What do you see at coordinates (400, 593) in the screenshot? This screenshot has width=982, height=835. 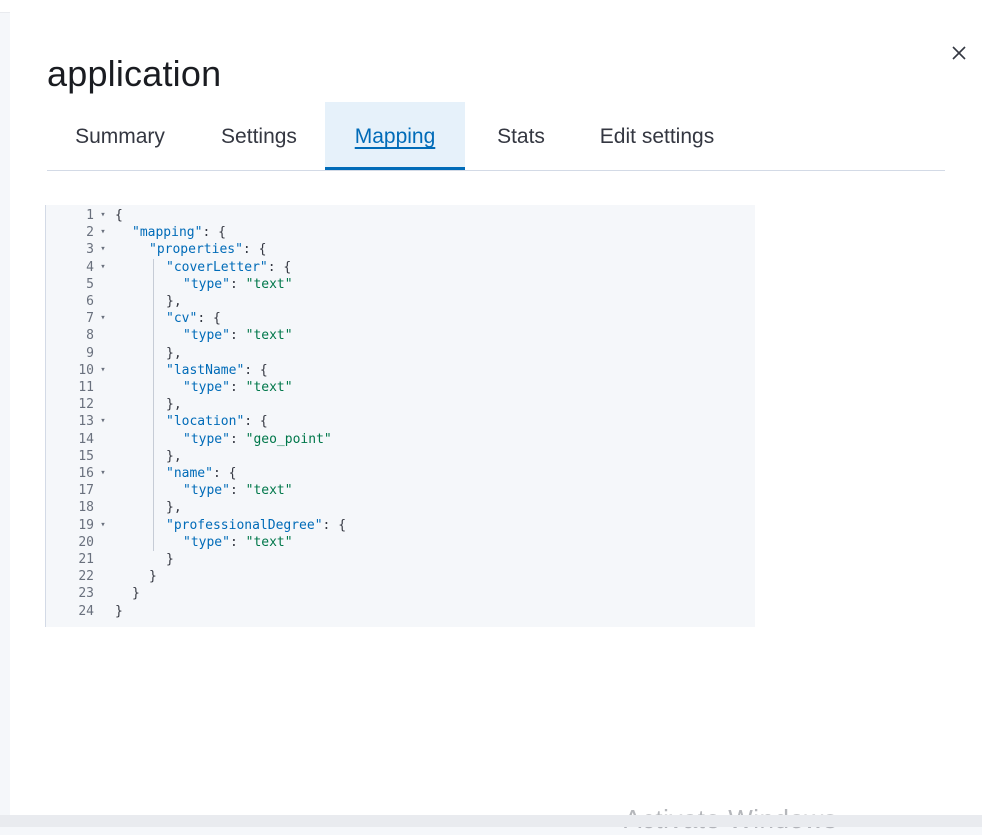 I see `code-line: 23}` at bounding box center [400, 593].